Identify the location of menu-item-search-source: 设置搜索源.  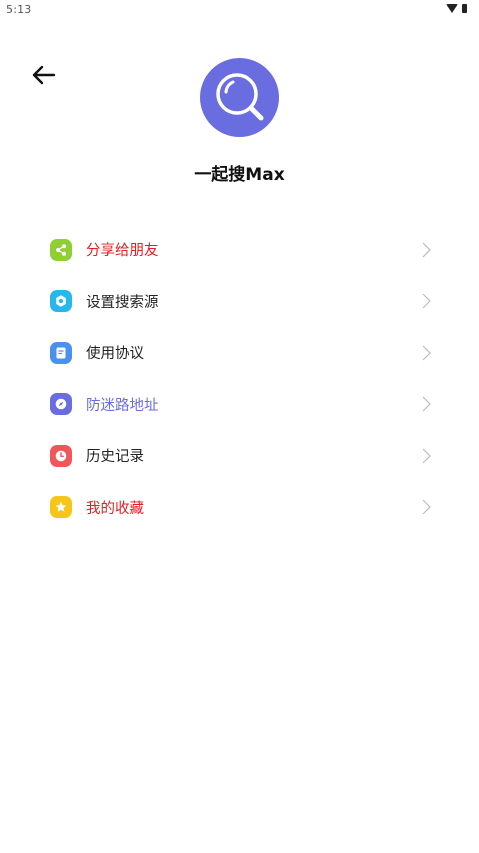
(239, 302).